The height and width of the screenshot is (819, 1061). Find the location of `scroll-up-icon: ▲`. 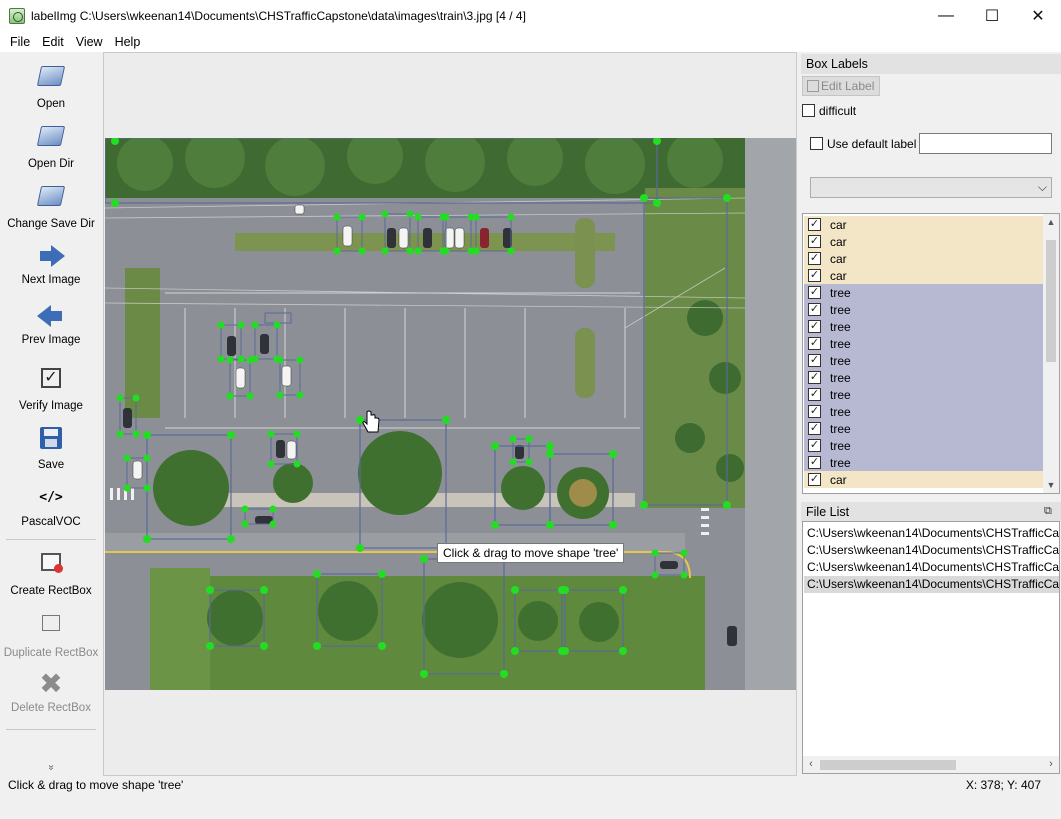

scroll-up-icon: ▲ is located at coordinates (1051, 222).